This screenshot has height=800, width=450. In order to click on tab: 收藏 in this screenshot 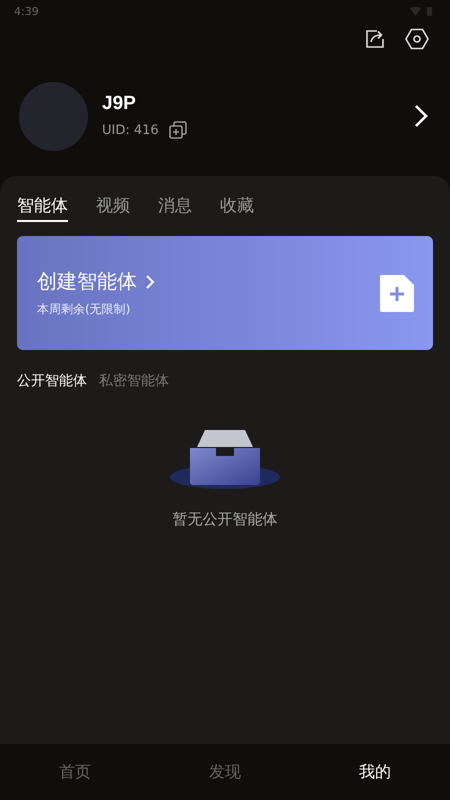, I will do `click(237, 208)`.